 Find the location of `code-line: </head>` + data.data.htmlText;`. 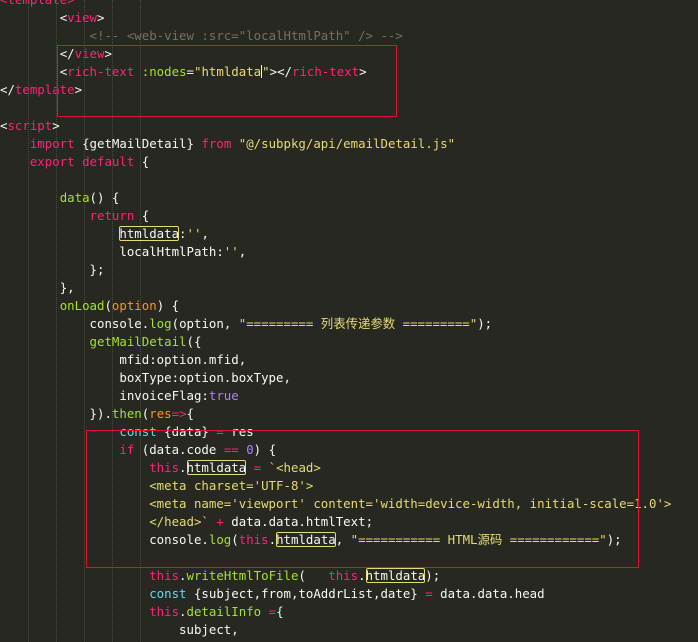

code-line: </head>` + data.data.htmlText; is located at coordinates (186, 522).